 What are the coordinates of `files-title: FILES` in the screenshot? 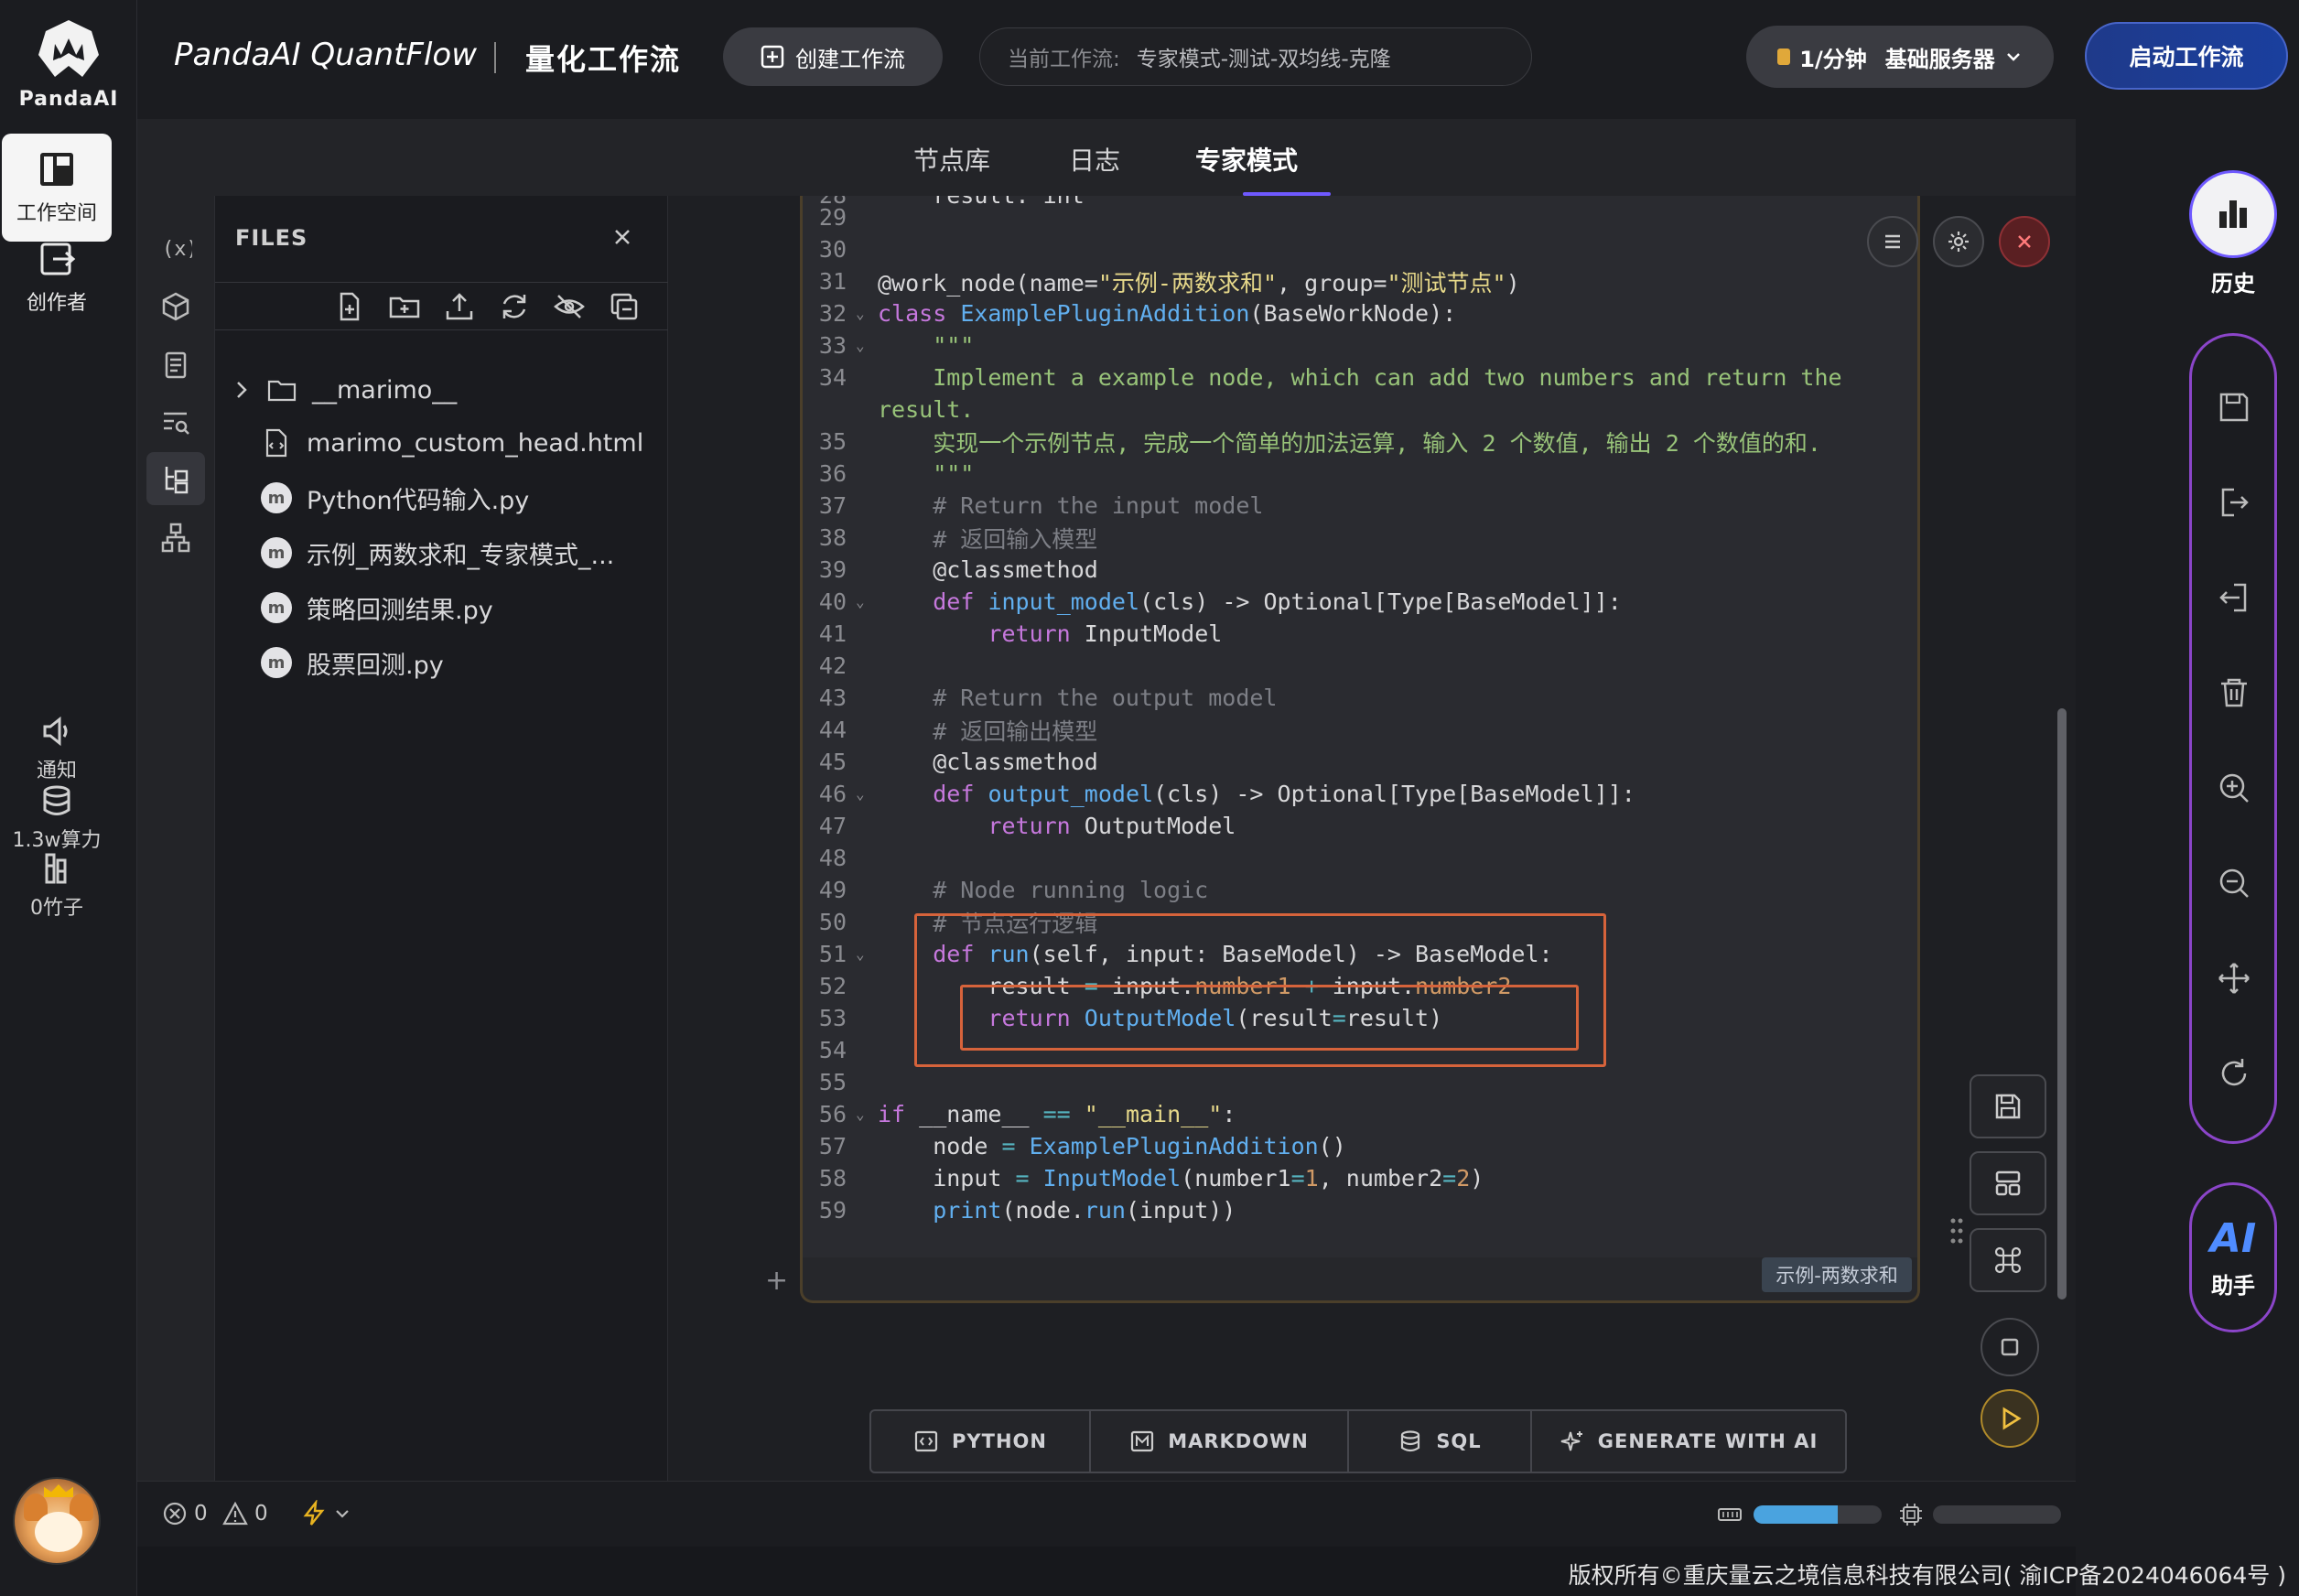 It's located at (271, 238).